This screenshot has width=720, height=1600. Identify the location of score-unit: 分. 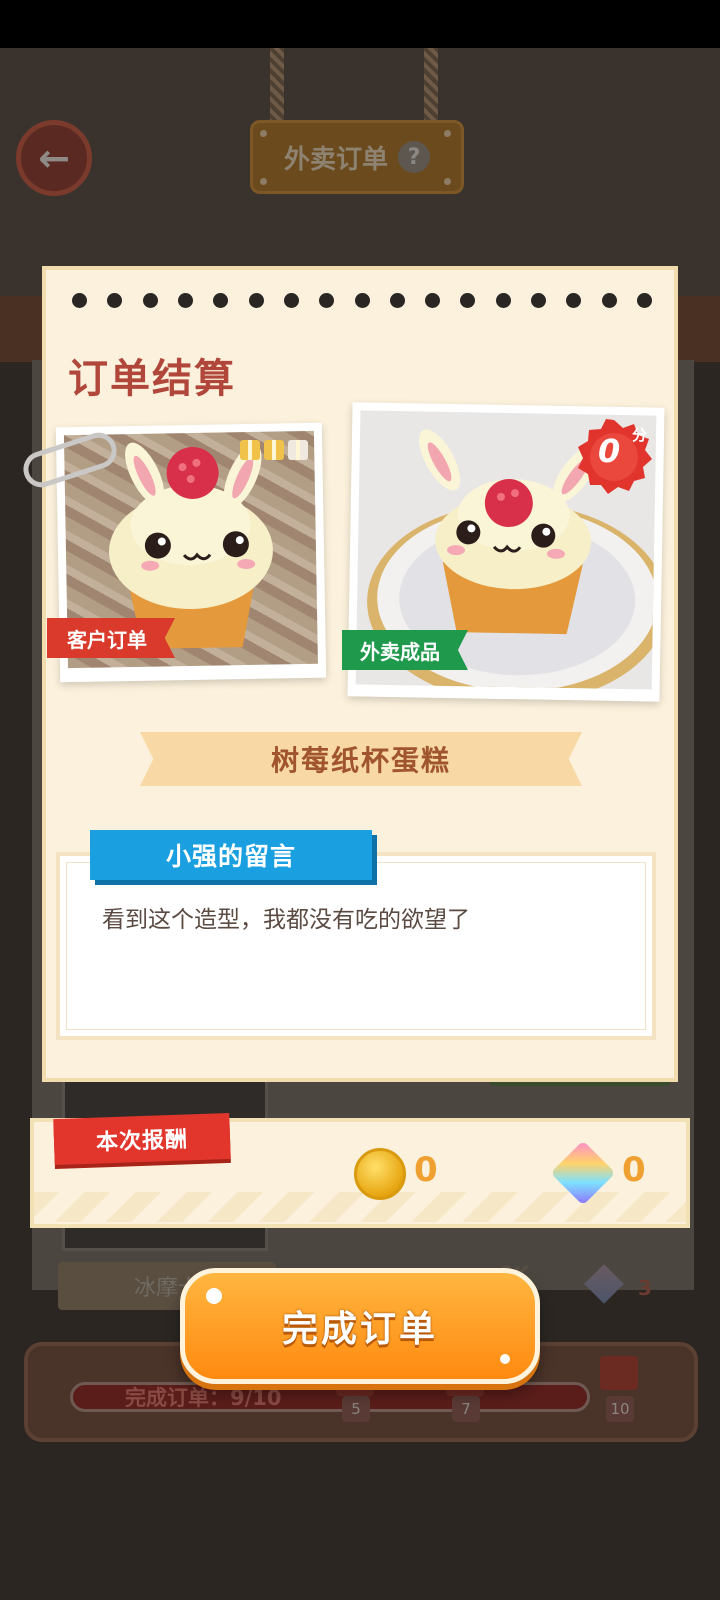
(640, 435).